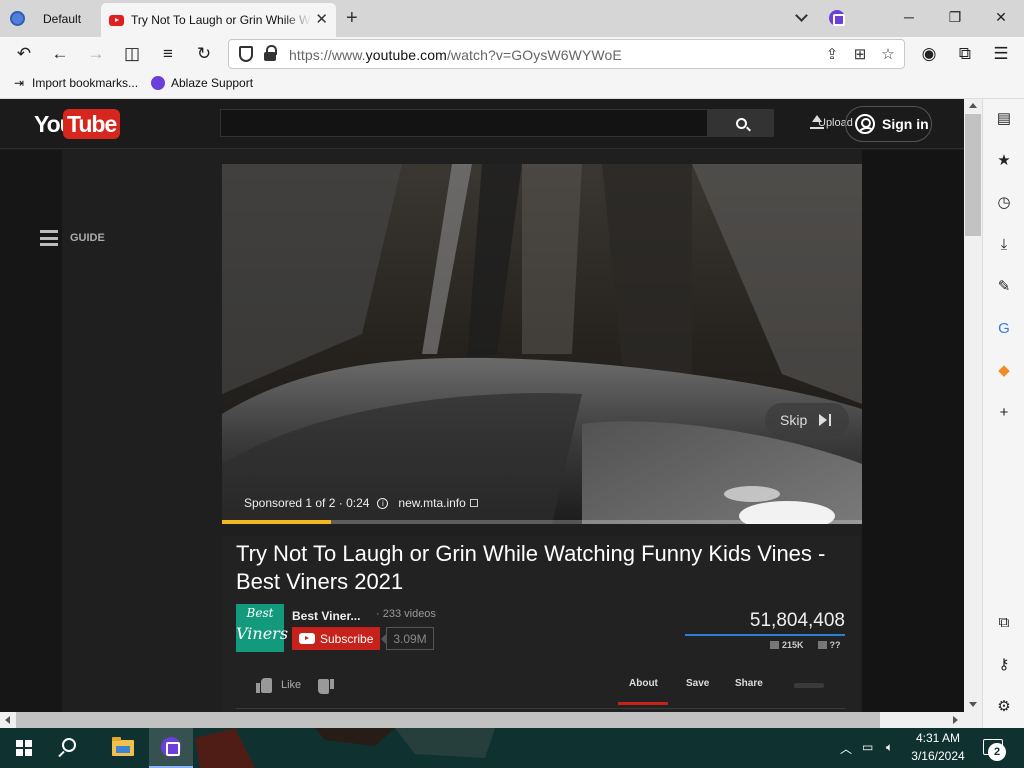 The image size is (1024, 768). What do you see at coordinates (835, 645) in the screenshot?
I see `dislike-count: ??` at bounding box center [835, 645].